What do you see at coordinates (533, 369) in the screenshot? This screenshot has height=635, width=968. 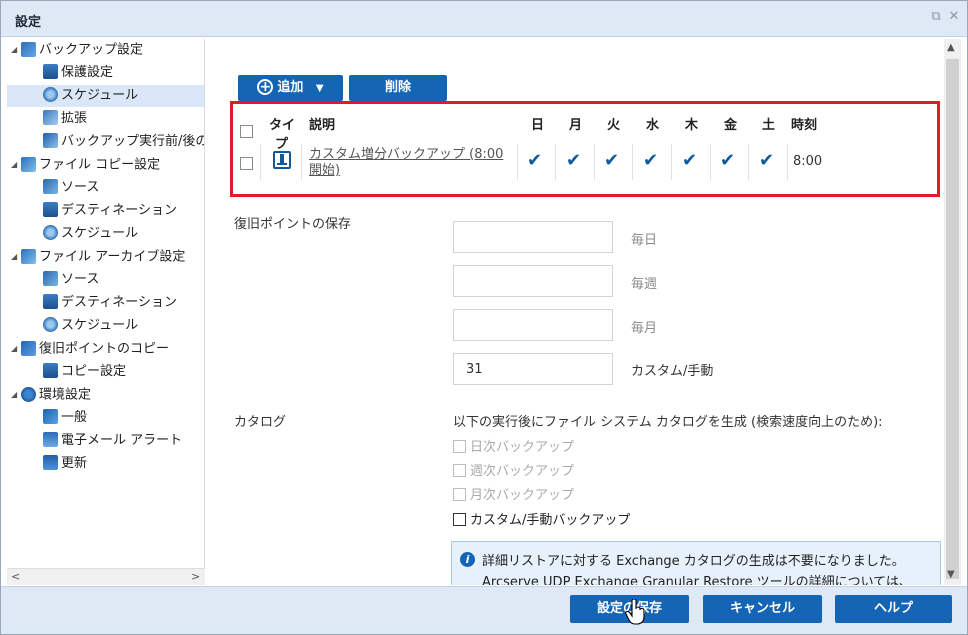 I see `custom-retention-input` at bounding box center [533, 369].